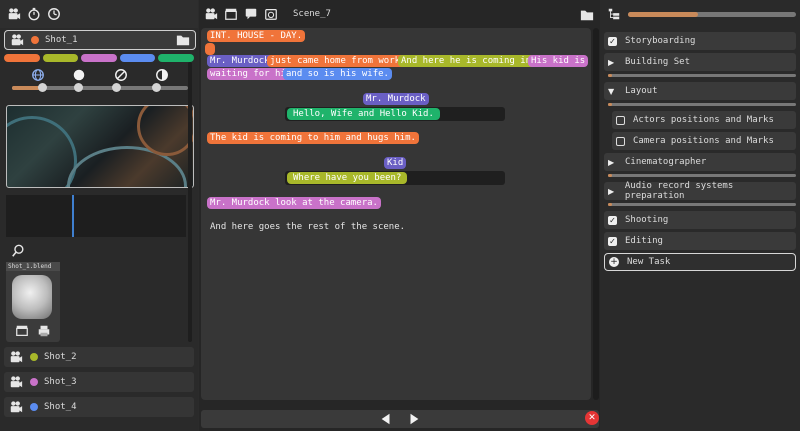  I want to click on shot-item: Shot_2, so click(99, 357).